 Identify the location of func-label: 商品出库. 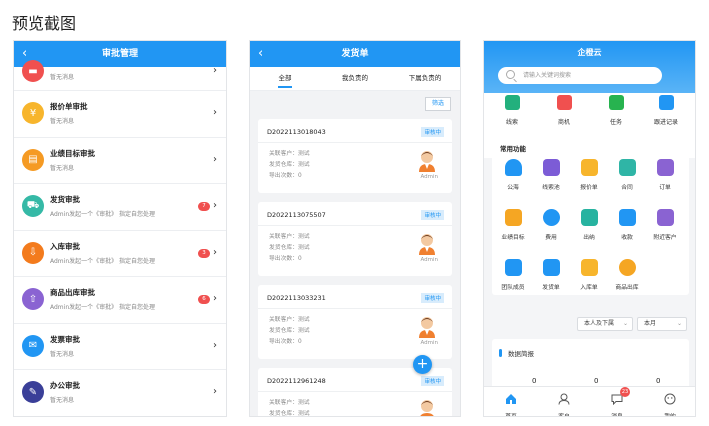
(627, 288).